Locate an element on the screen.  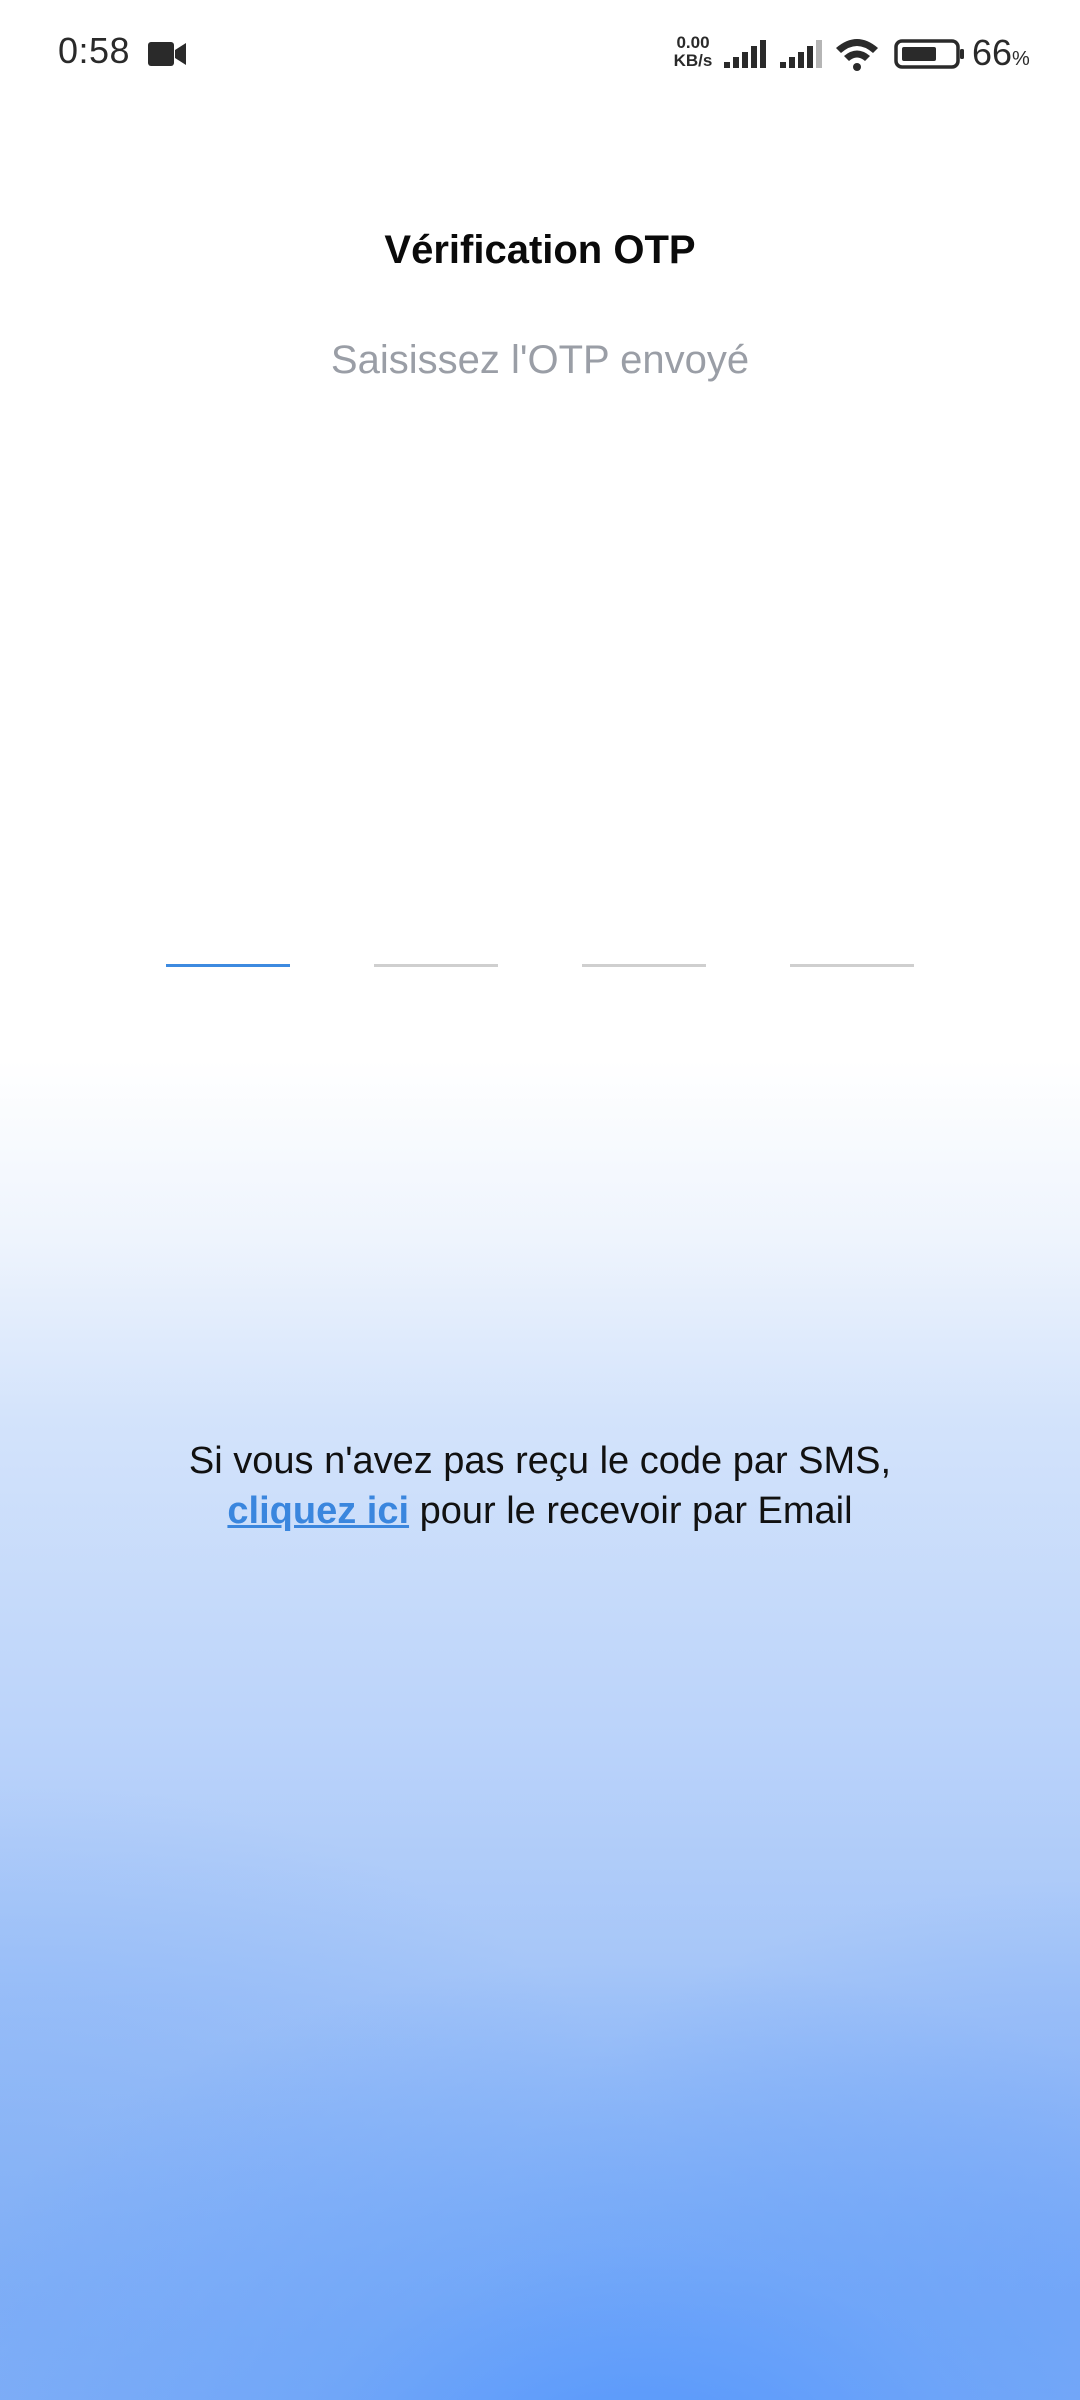
status-time: 0:58 is located at coordinates (94, 50).